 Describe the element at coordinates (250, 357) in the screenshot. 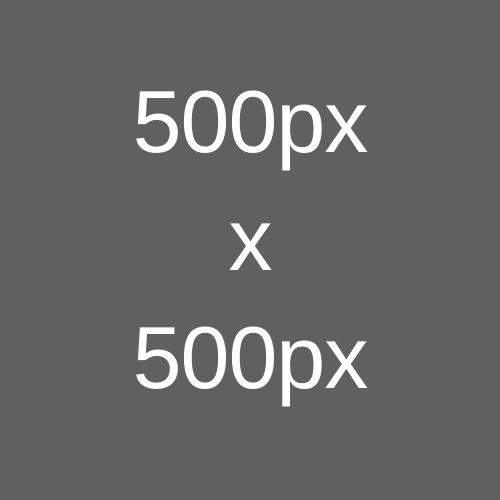

I see `height-label: 500px` at that location.